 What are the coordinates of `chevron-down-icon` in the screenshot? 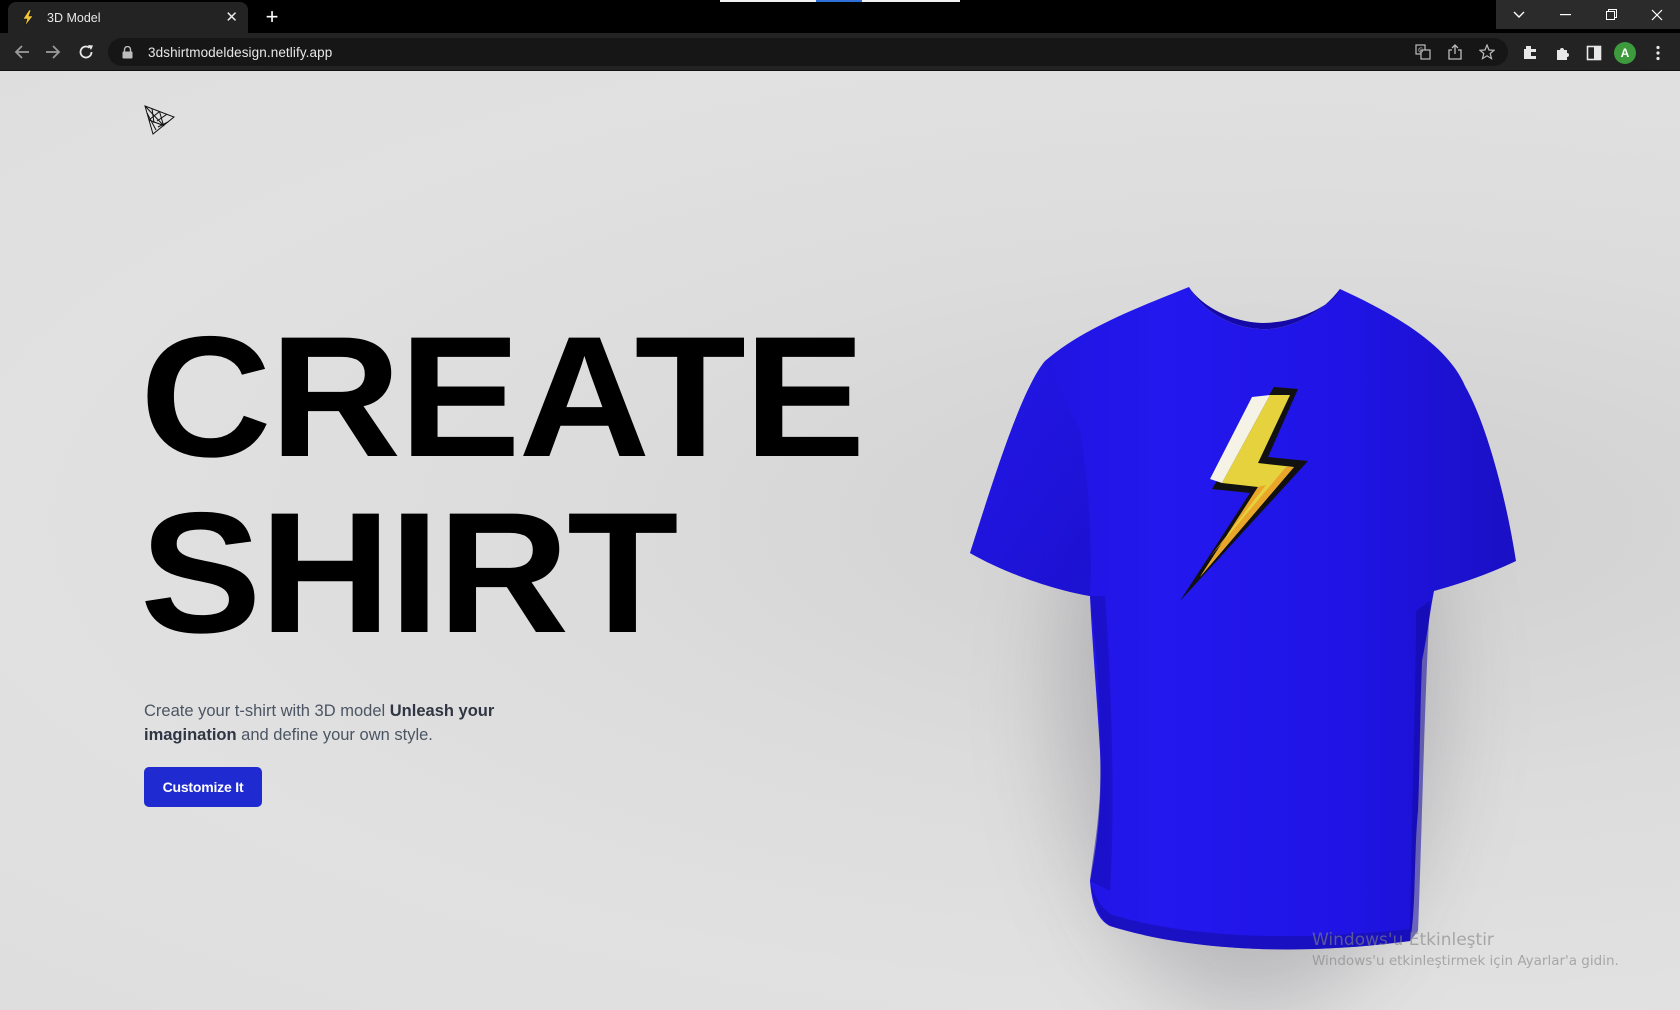 It's located at (1519, 14).